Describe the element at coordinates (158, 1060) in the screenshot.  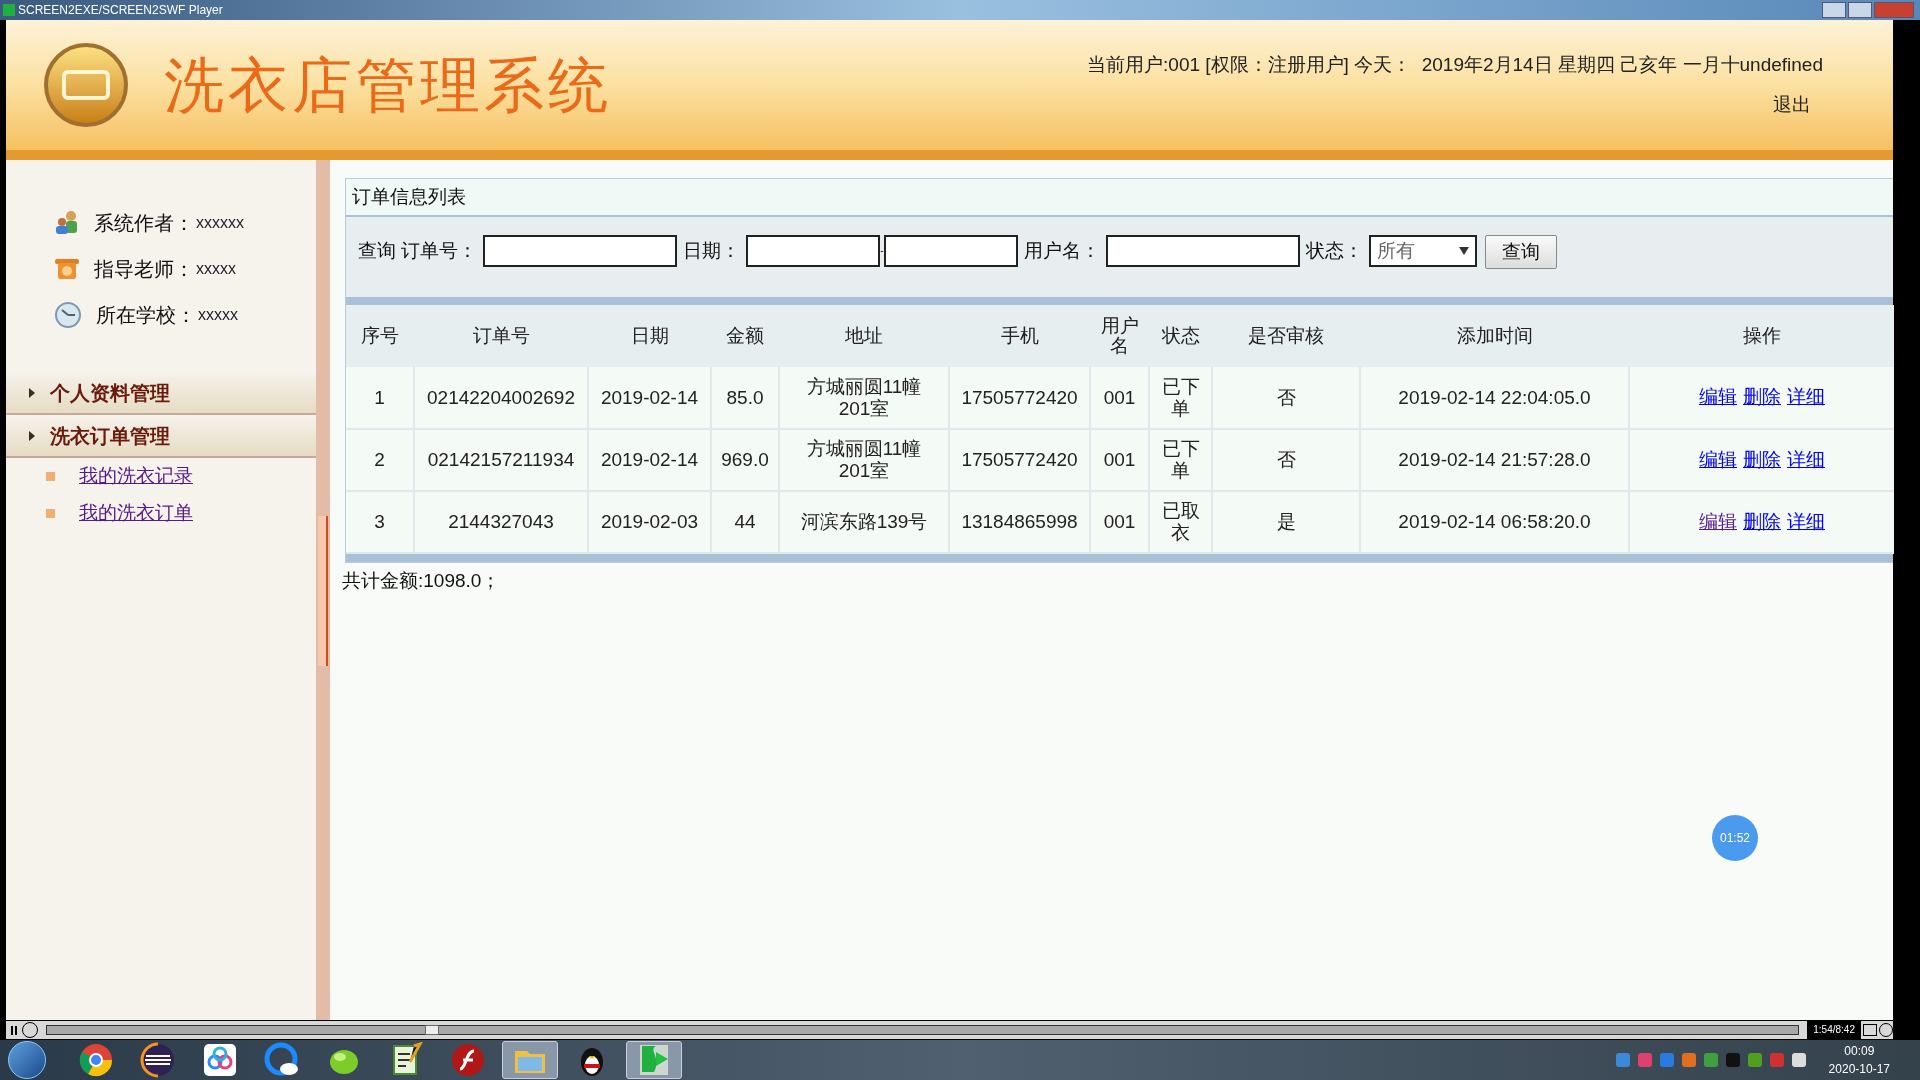
I see `eclipse-shaped-icon` at that location.